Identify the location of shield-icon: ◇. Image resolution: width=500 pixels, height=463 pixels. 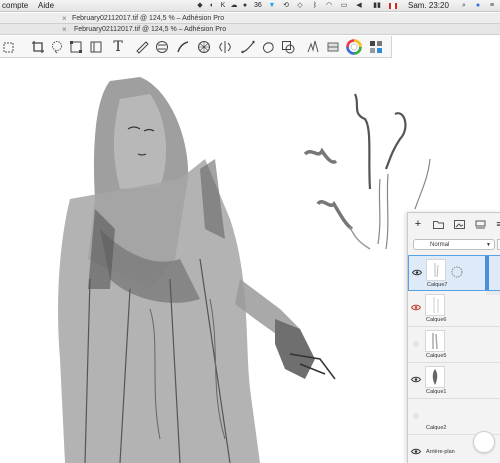
(300, 6).